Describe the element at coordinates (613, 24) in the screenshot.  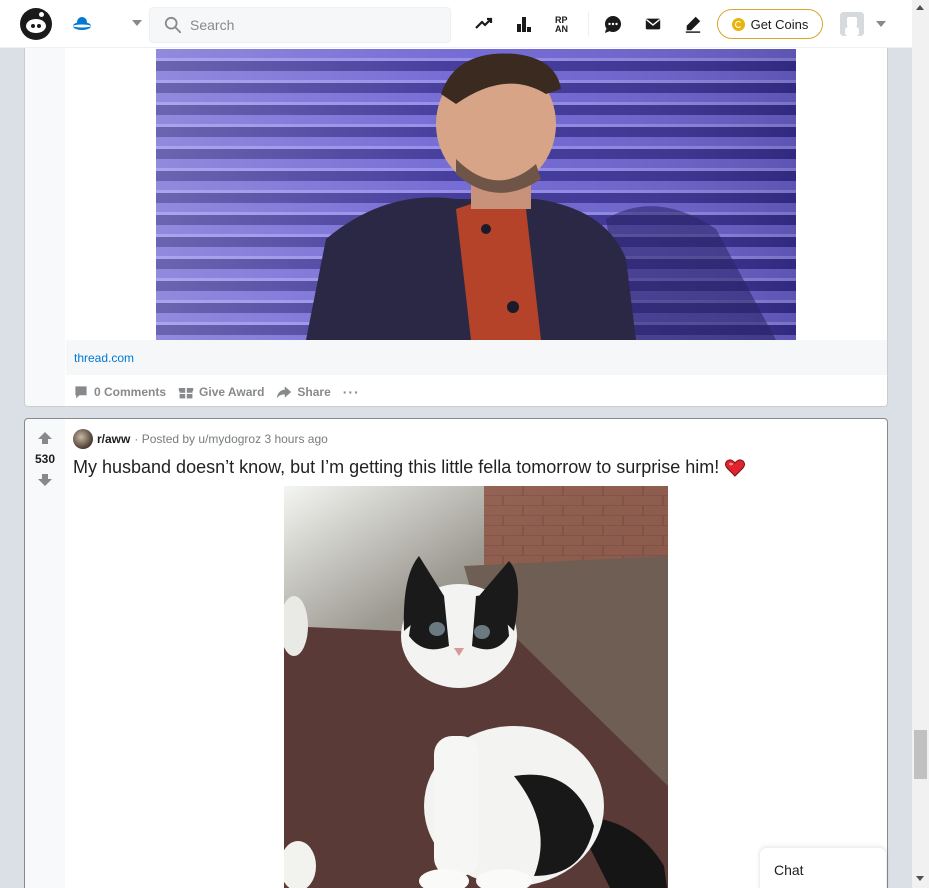
I see `chat-icon` at that location.